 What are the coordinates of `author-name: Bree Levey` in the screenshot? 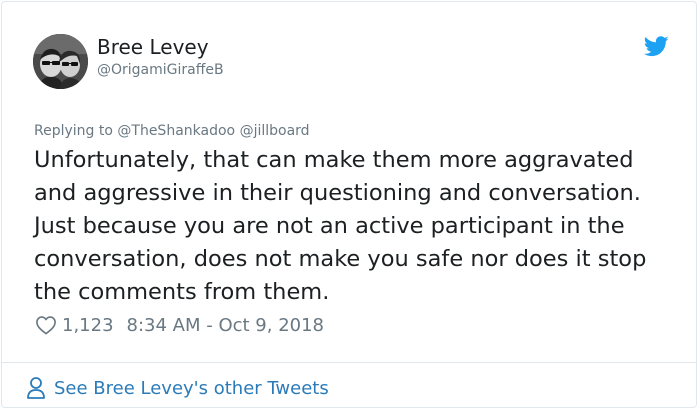 It's located at (153, 47).